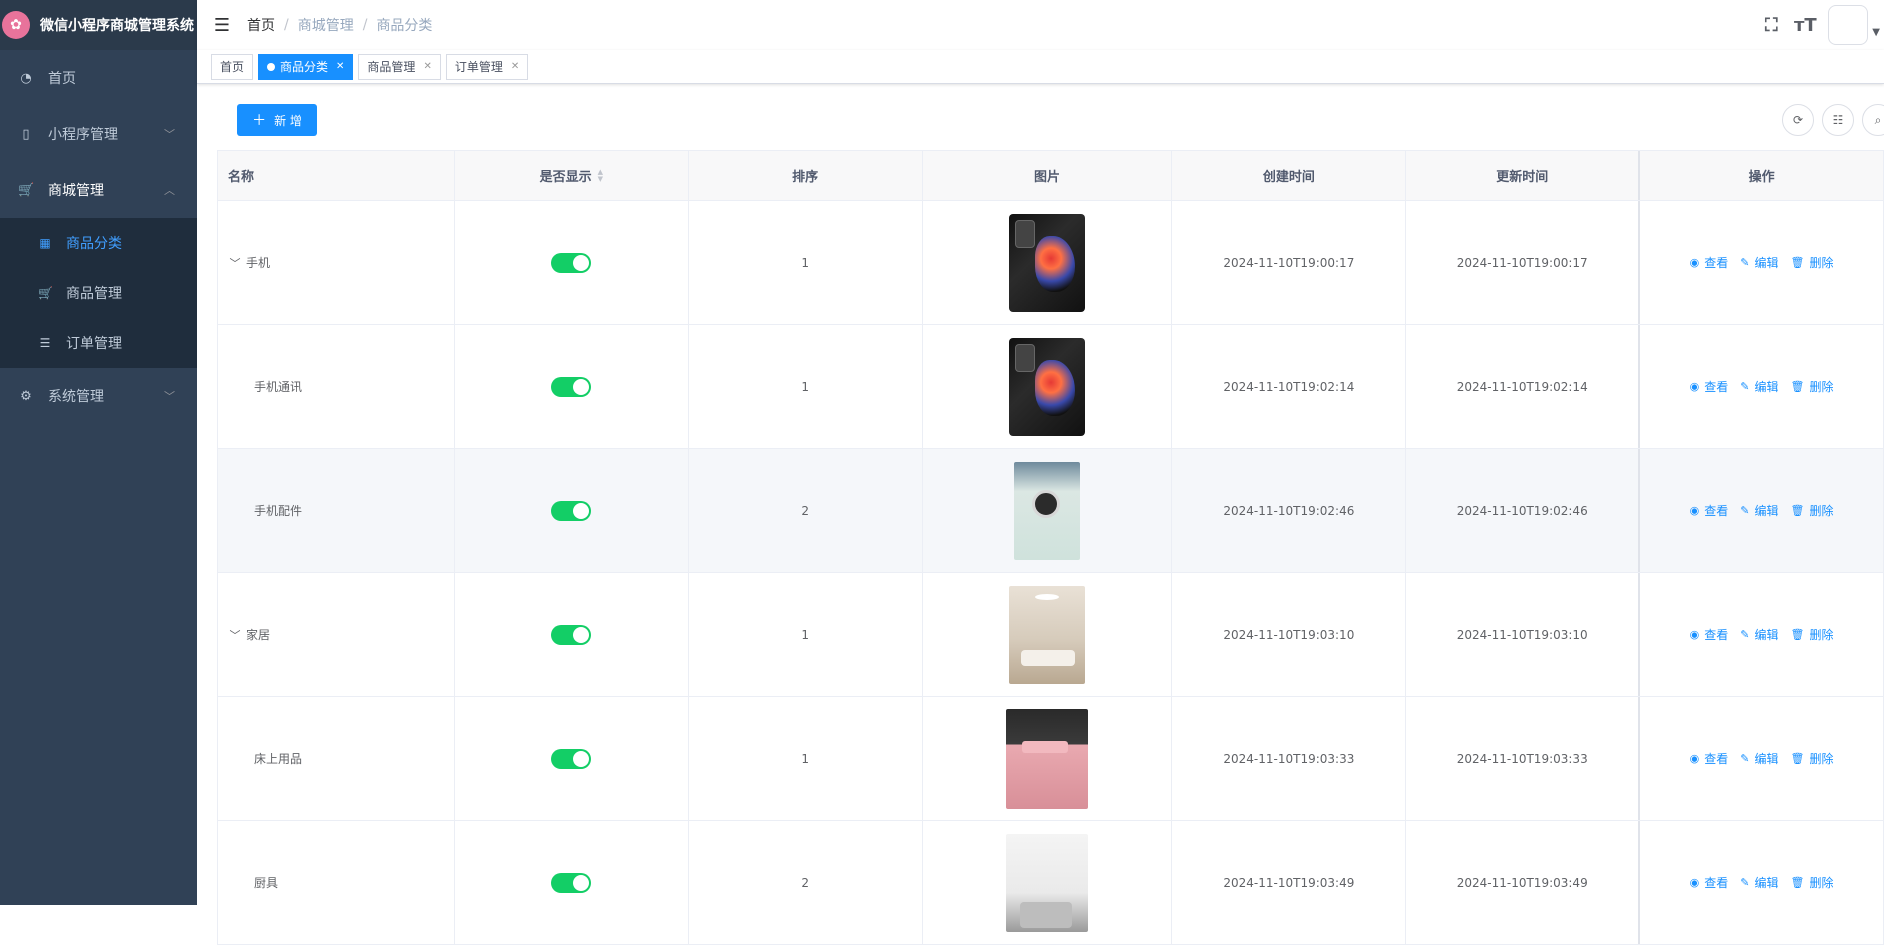  Describe the element at coordinates (1873, 120) in the screenshot. I see `search-toggle-button: ⌕` at that location.